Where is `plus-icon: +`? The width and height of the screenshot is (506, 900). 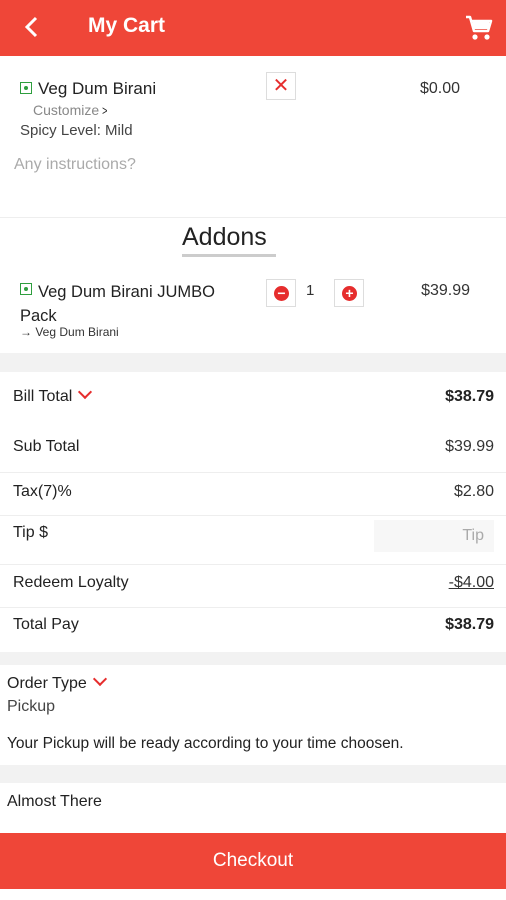
plus-icon: + is located at coordinates (349, 293).